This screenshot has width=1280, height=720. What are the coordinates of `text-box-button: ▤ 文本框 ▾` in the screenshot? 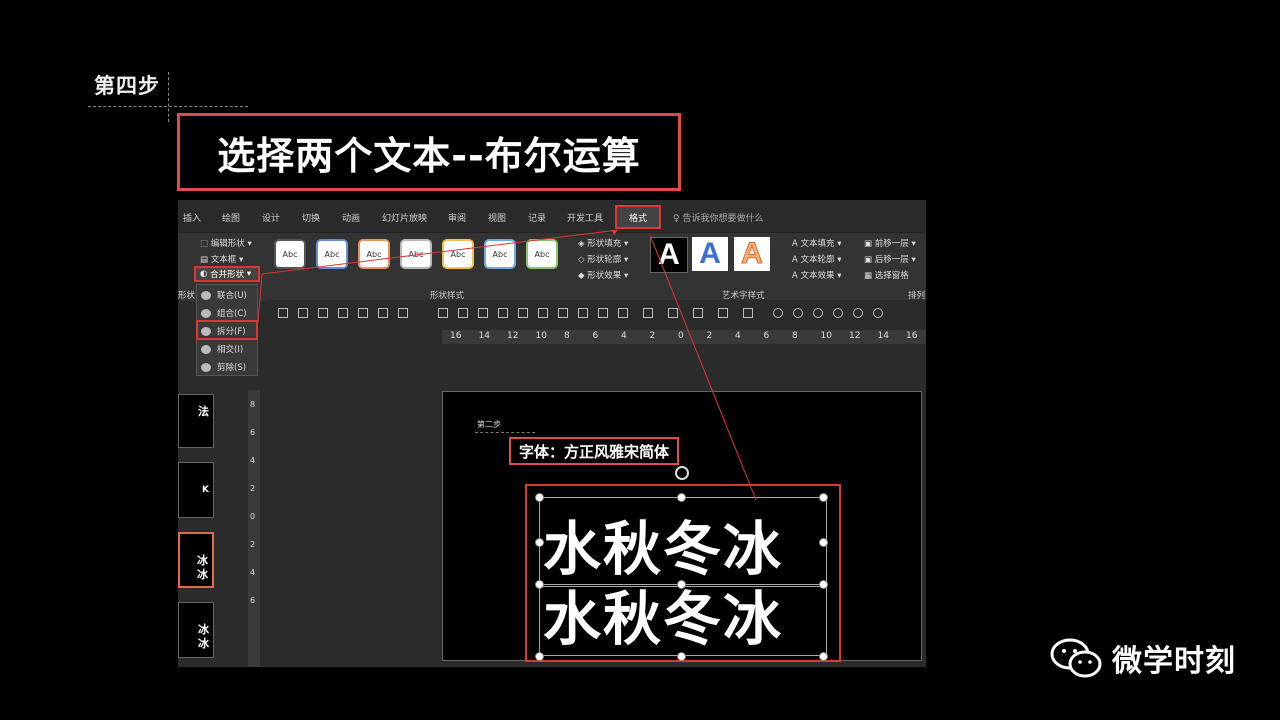 It's located at (221, 259).